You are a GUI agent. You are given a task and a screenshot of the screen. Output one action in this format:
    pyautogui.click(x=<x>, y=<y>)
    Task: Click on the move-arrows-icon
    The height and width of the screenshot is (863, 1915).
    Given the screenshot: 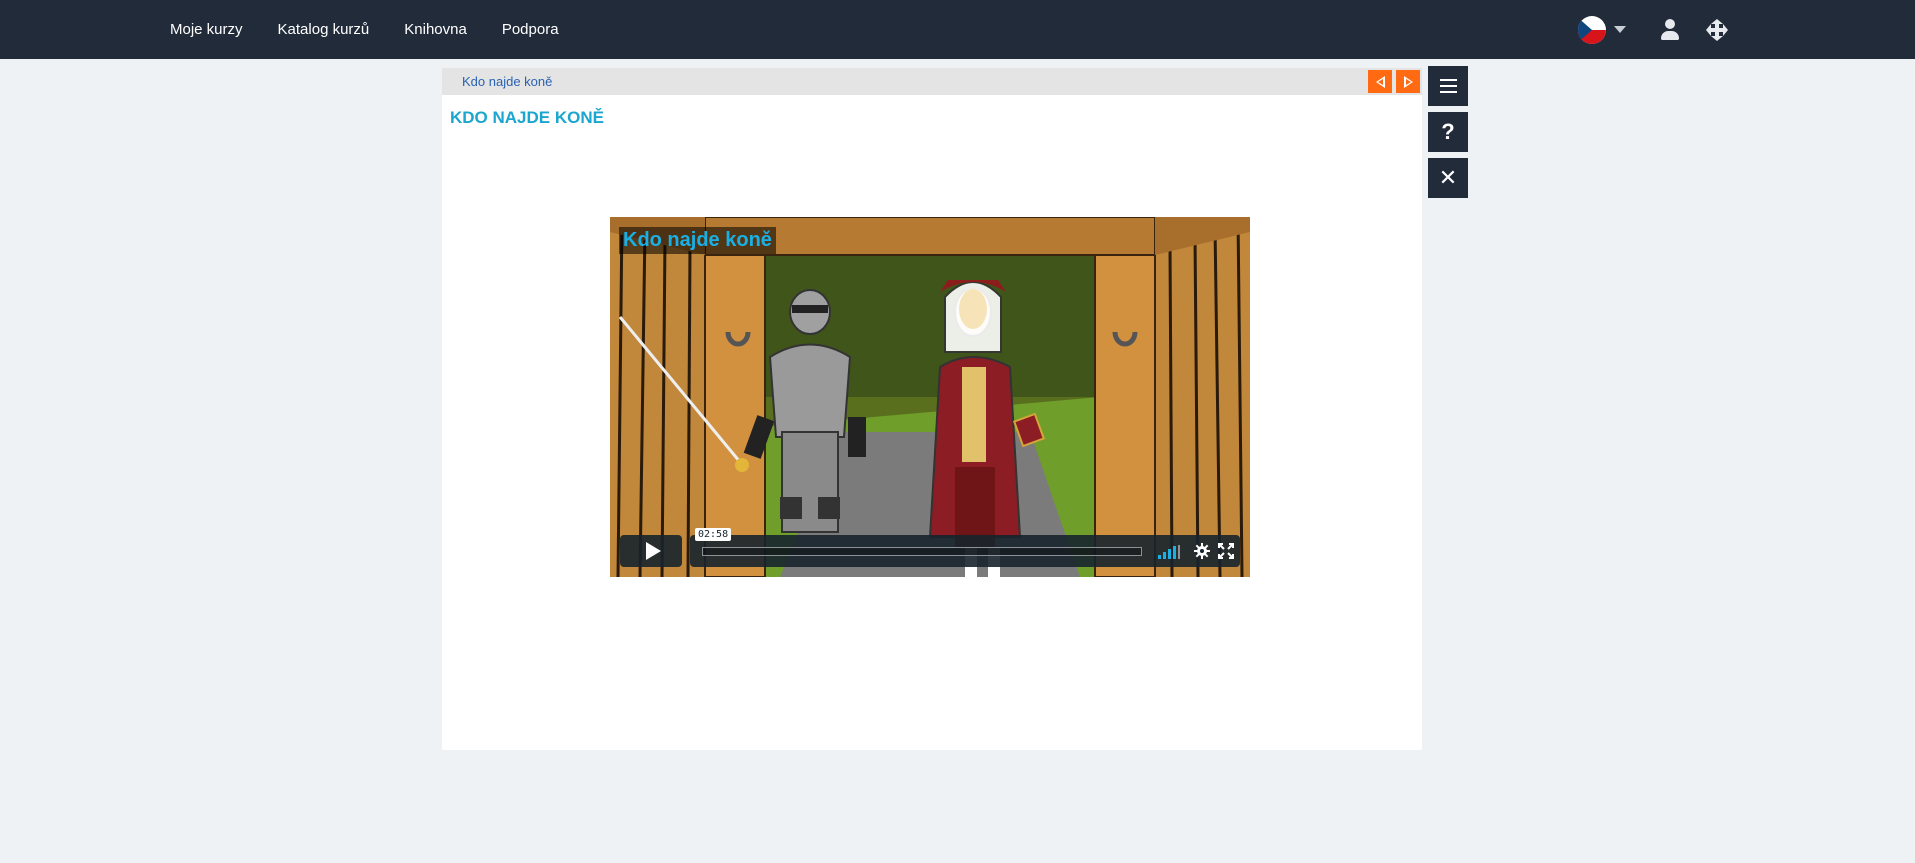 What is the action you would take?
    pyautogui.click(x=1717, y=29)
    